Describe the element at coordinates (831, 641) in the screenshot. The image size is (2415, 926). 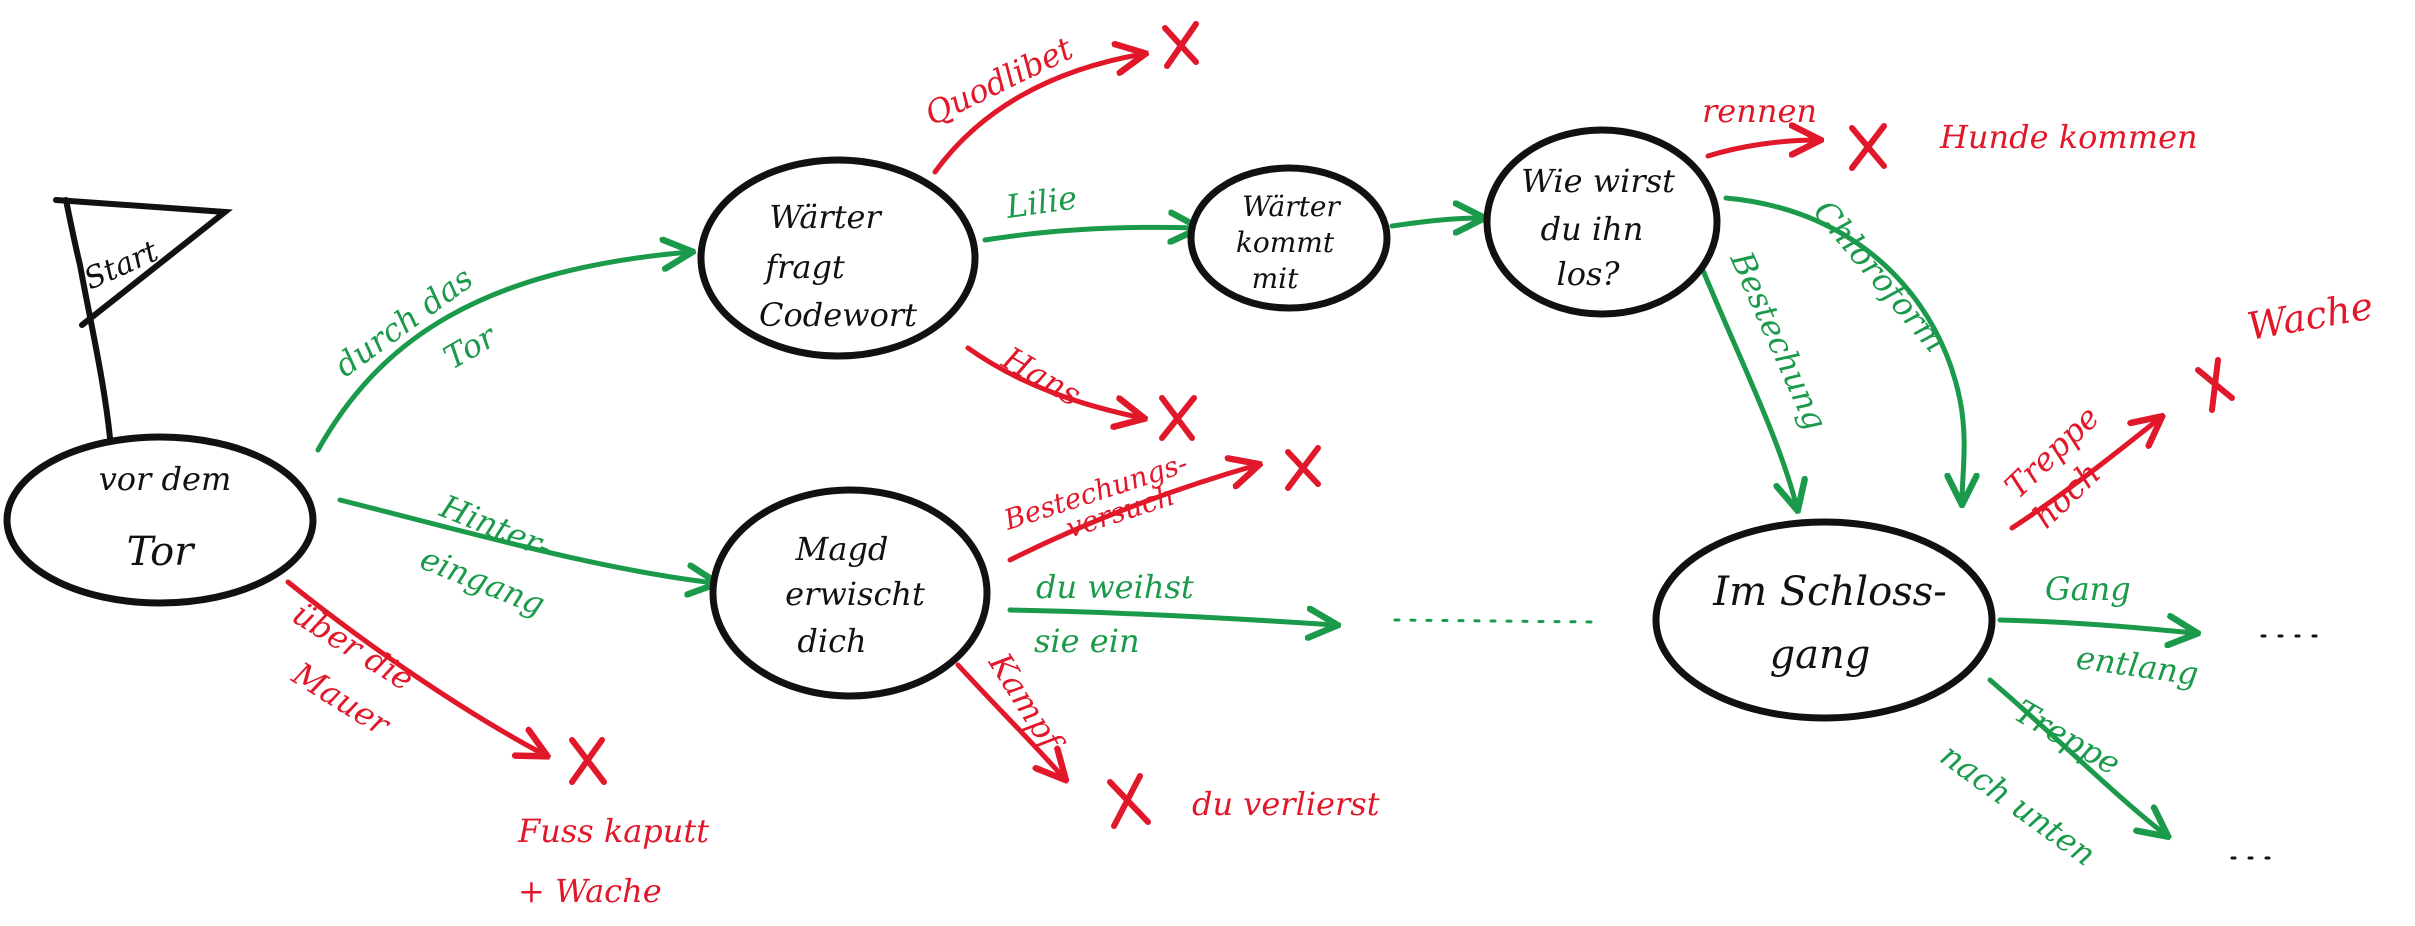
I see `node-magd-line-3: dich` at that location.